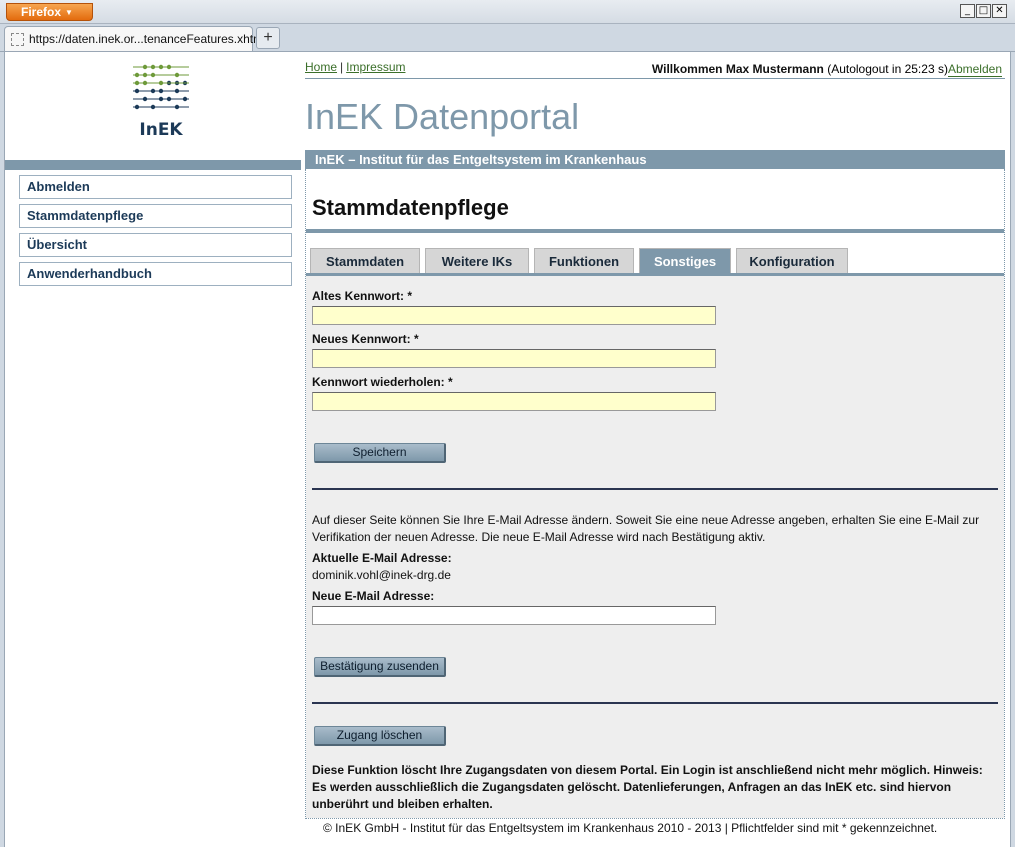  I want to click on page-title: Stammdatenpflege, so click(410, 207).